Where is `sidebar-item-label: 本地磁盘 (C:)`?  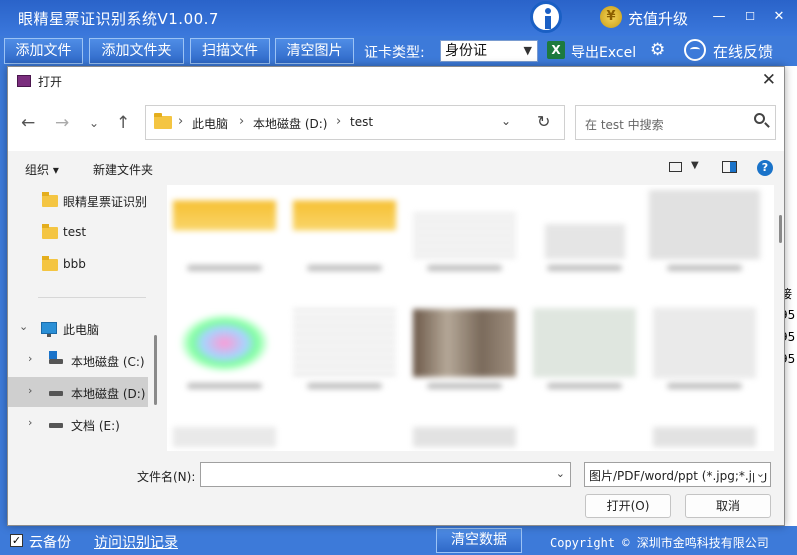 sidebar-item-label: 本地磁盘 (C:) is located at coordinates (108, 362).